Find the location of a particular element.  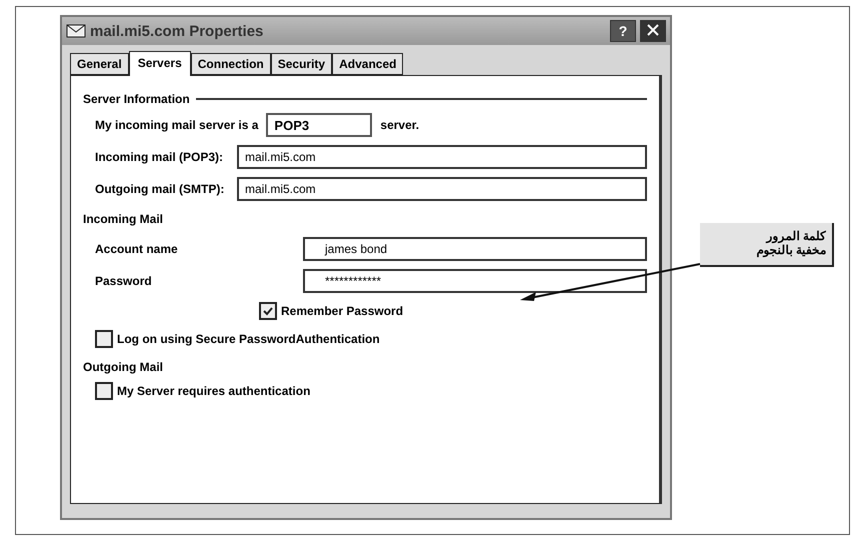

tab: General is located at coordinates (99, 64).